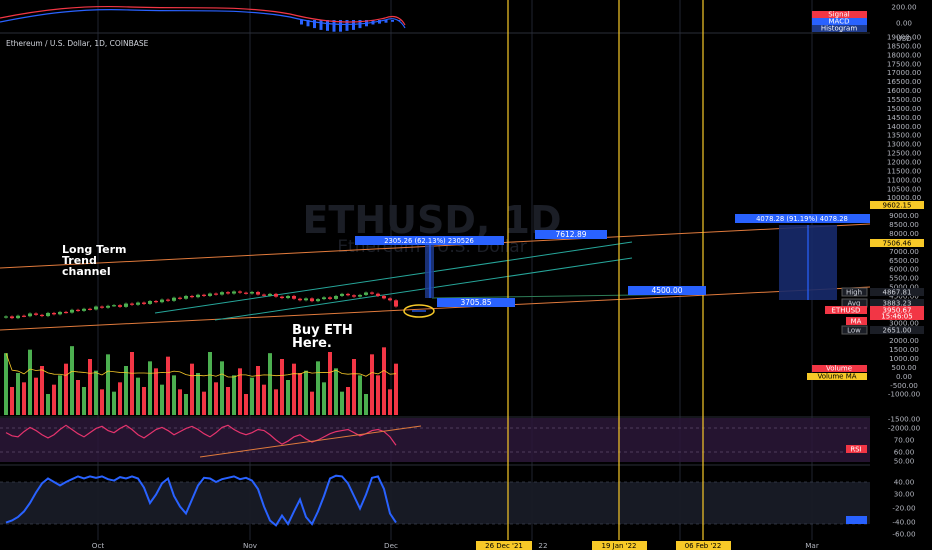 Image resolution: width=932 pixels, height=550 pixels. I want to click on price-tick: 1000.00, so click(904, 358).